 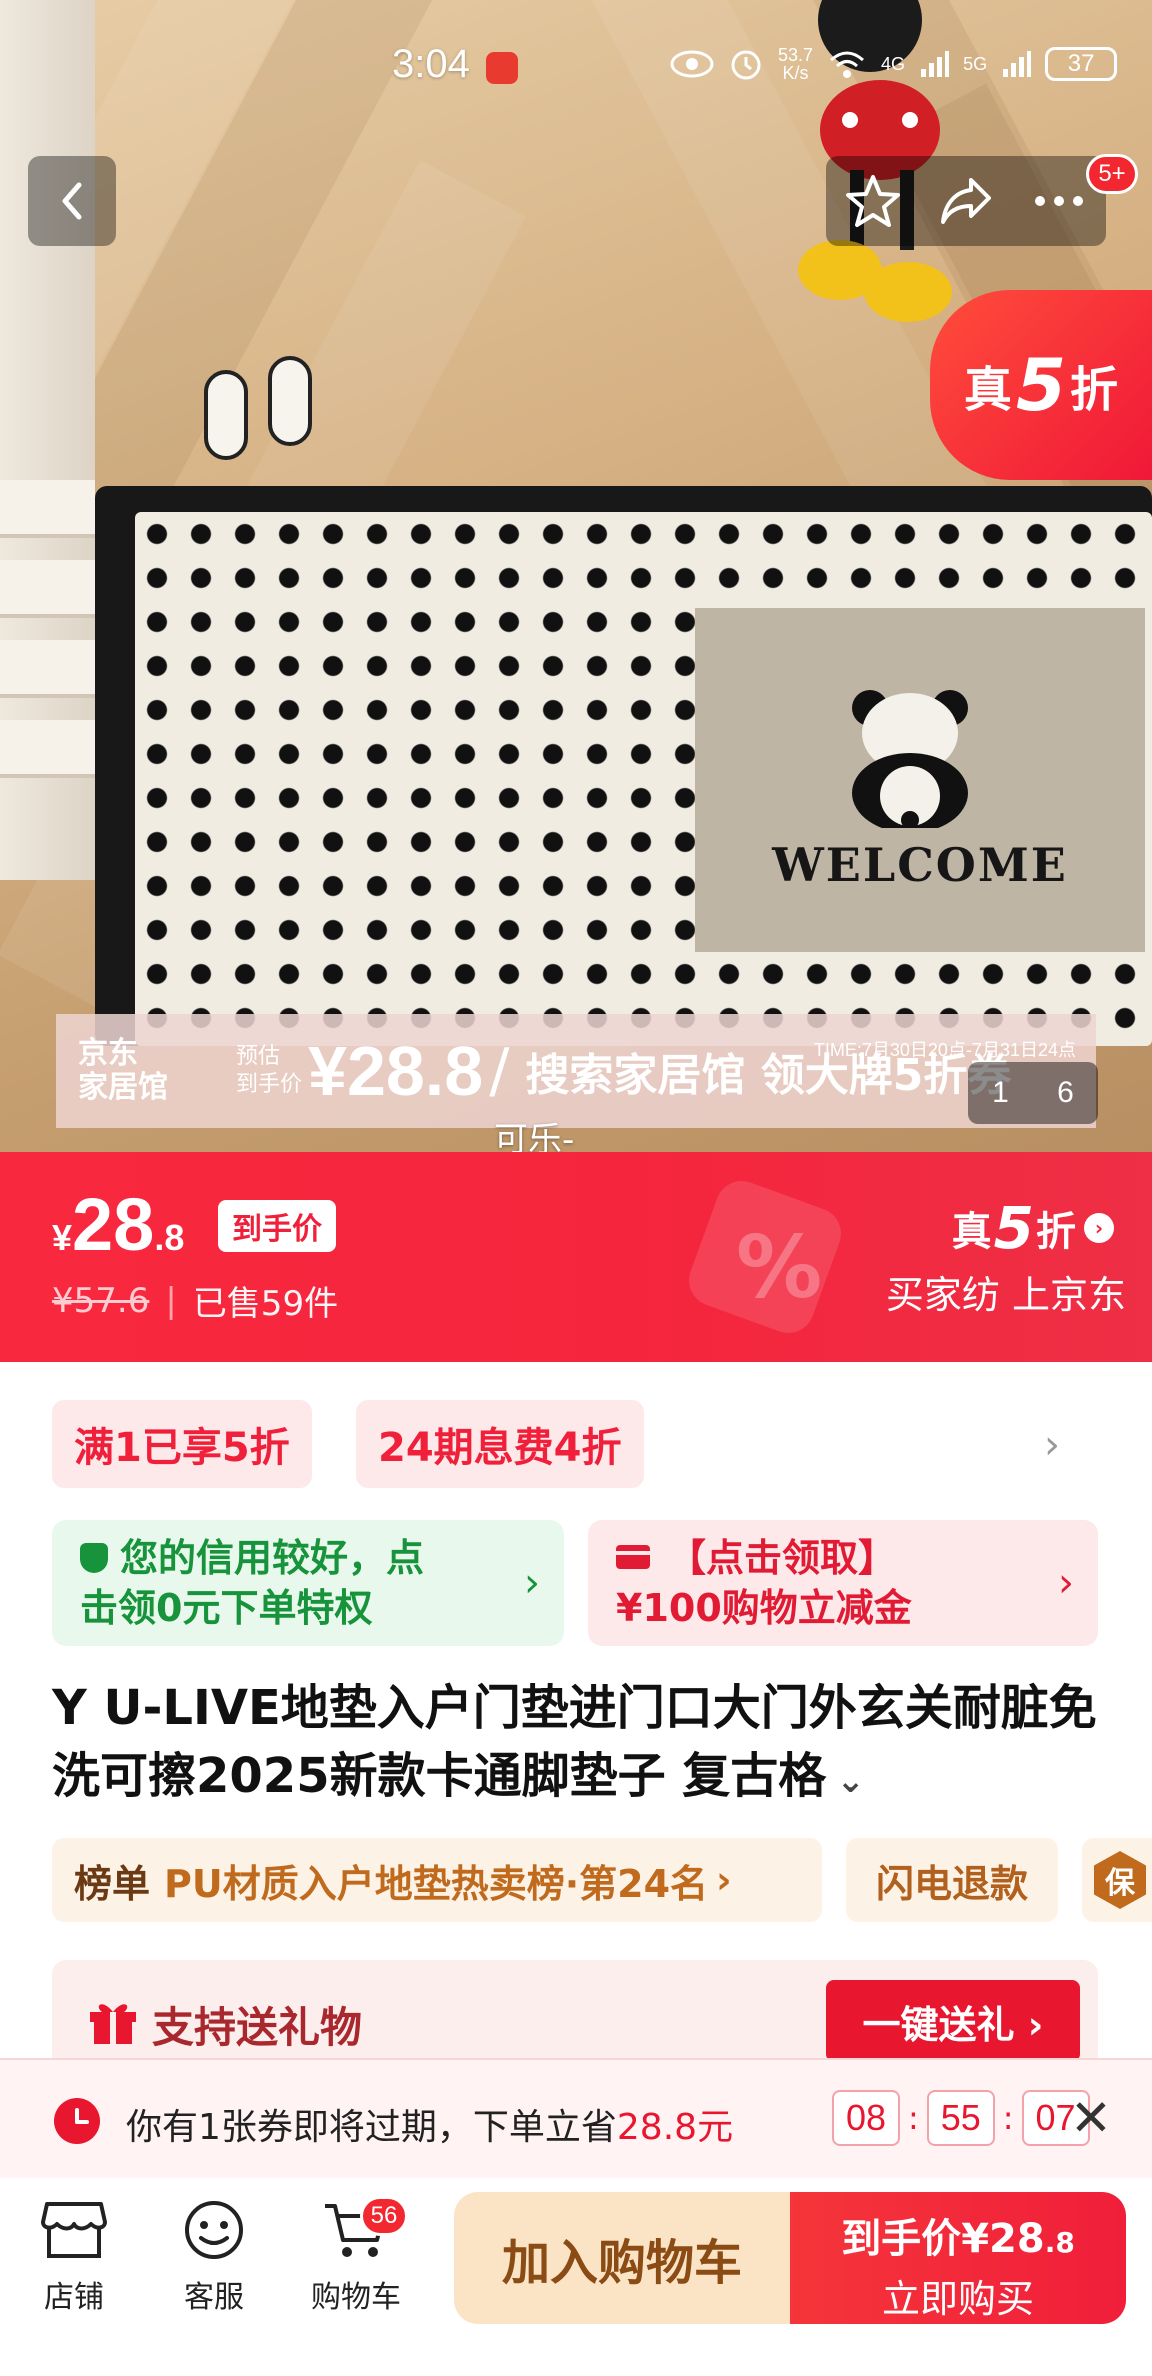 What do you see at coordinates (1033, 1093) in the screenshot?
I see `image-counter: 1 6` at bounding box center [1033, 1093].